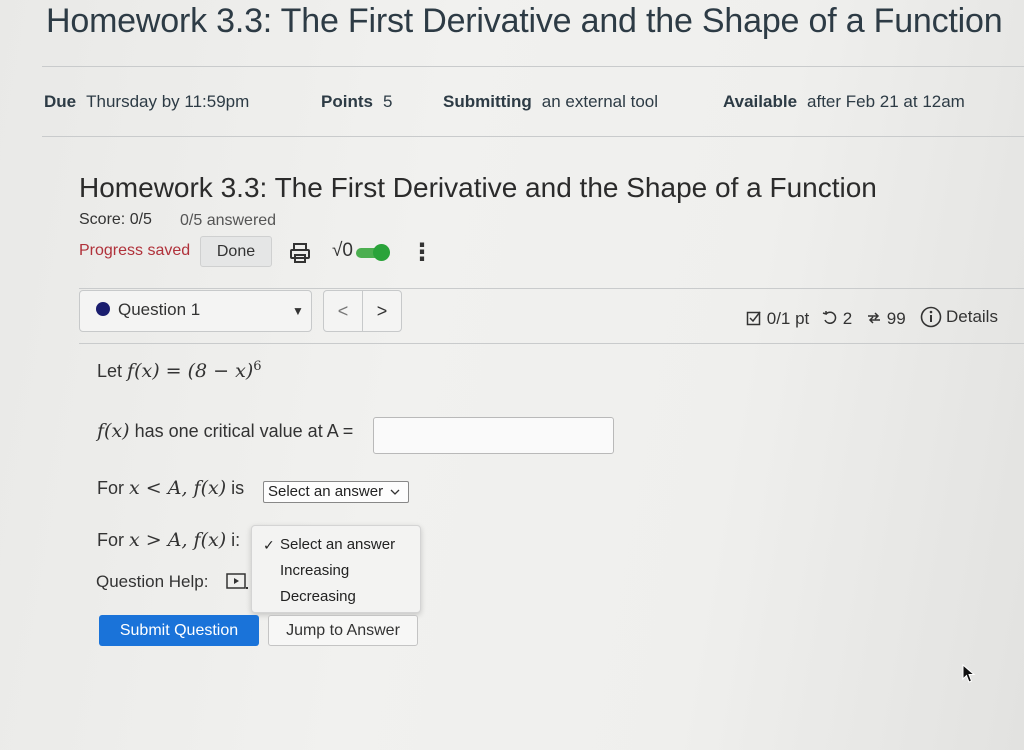 The image size is (1024, 750). I want to click on points-value: 5, so click(387, 101).